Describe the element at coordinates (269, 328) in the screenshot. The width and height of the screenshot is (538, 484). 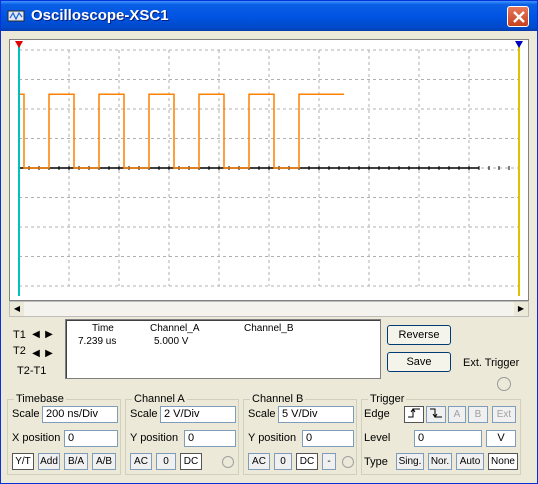
I see `readout-header-channel-b: Channel_B` at that location.